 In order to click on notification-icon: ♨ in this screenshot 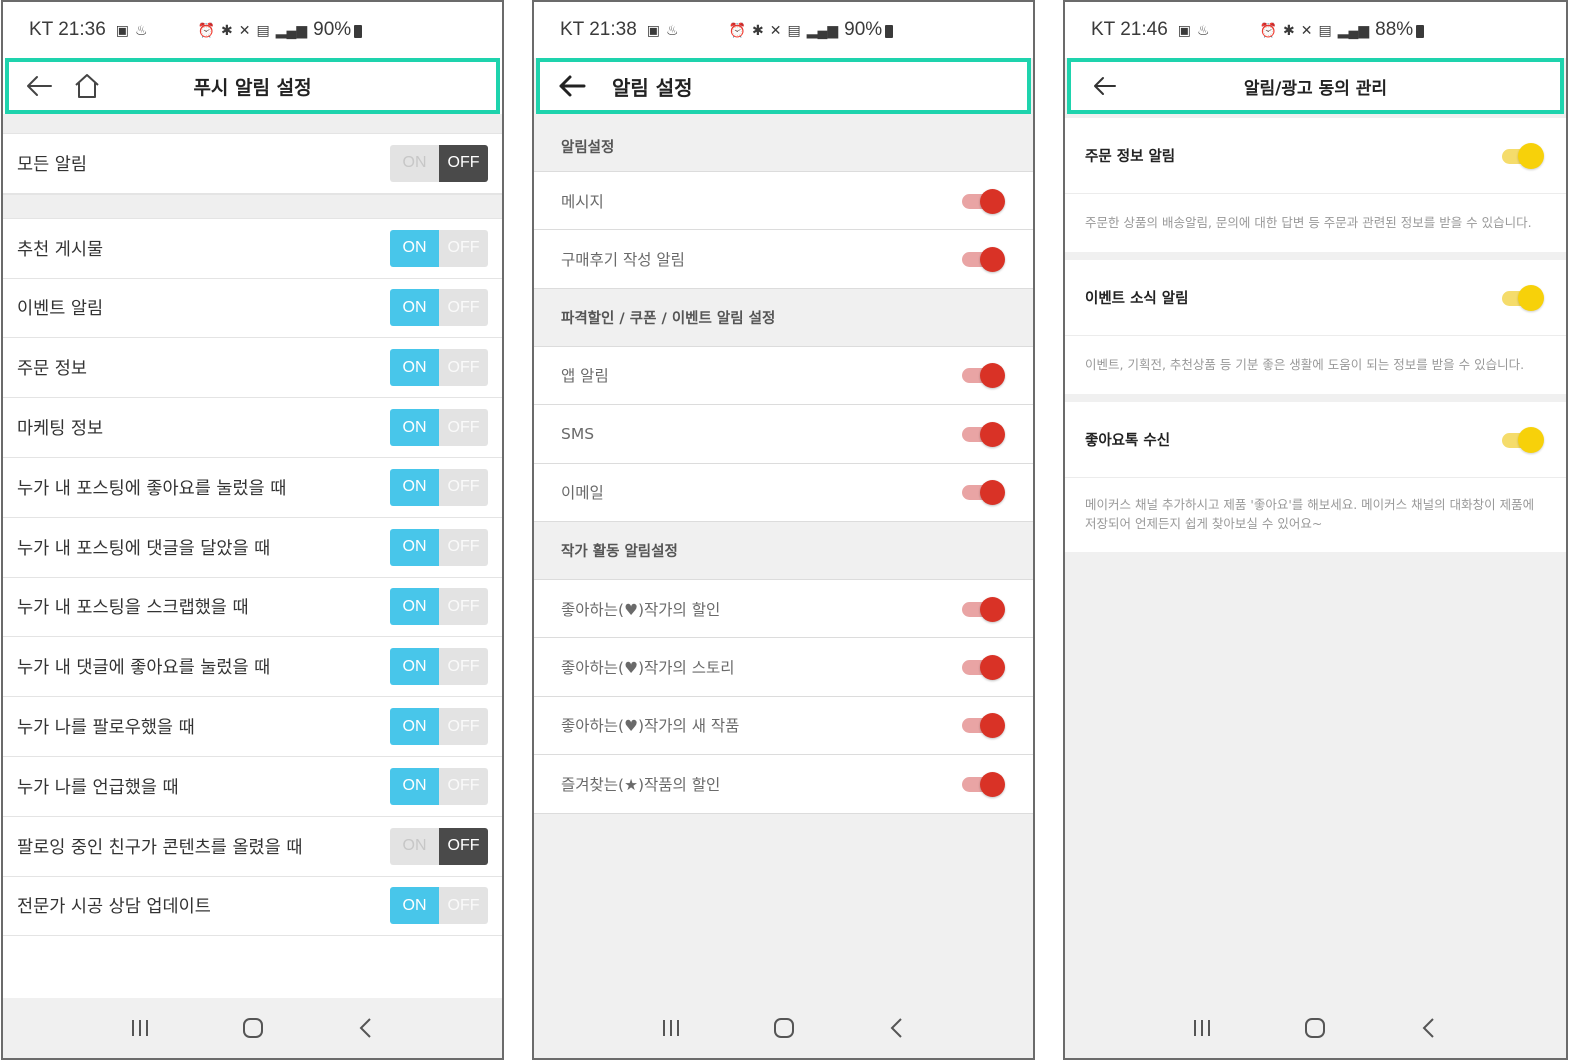, I will do `click(672, 29)`.